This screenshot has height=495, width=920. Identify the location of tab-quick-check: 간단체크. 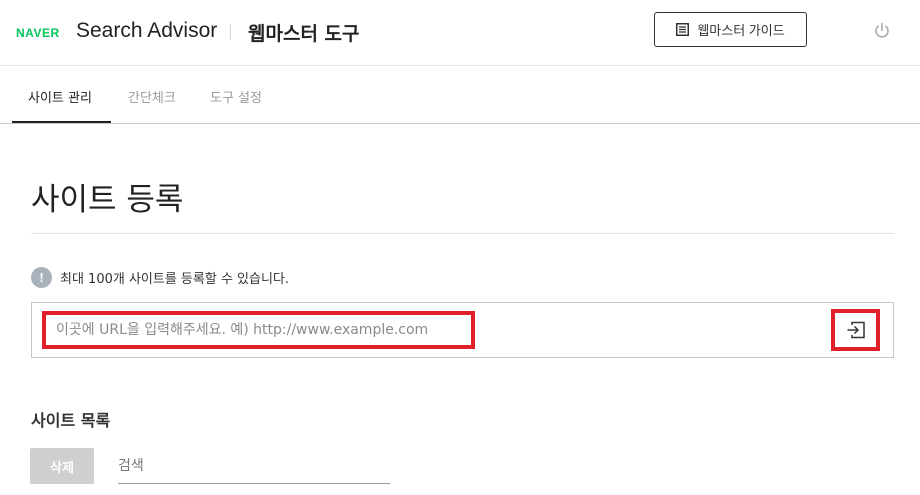
(152, 96).